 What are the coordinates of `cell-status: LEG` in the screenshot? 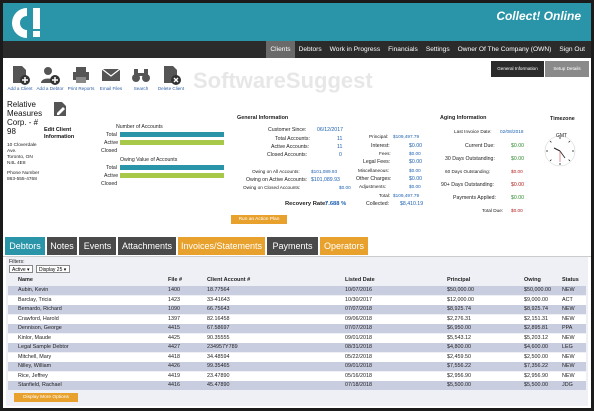 It's located at (567, 347).